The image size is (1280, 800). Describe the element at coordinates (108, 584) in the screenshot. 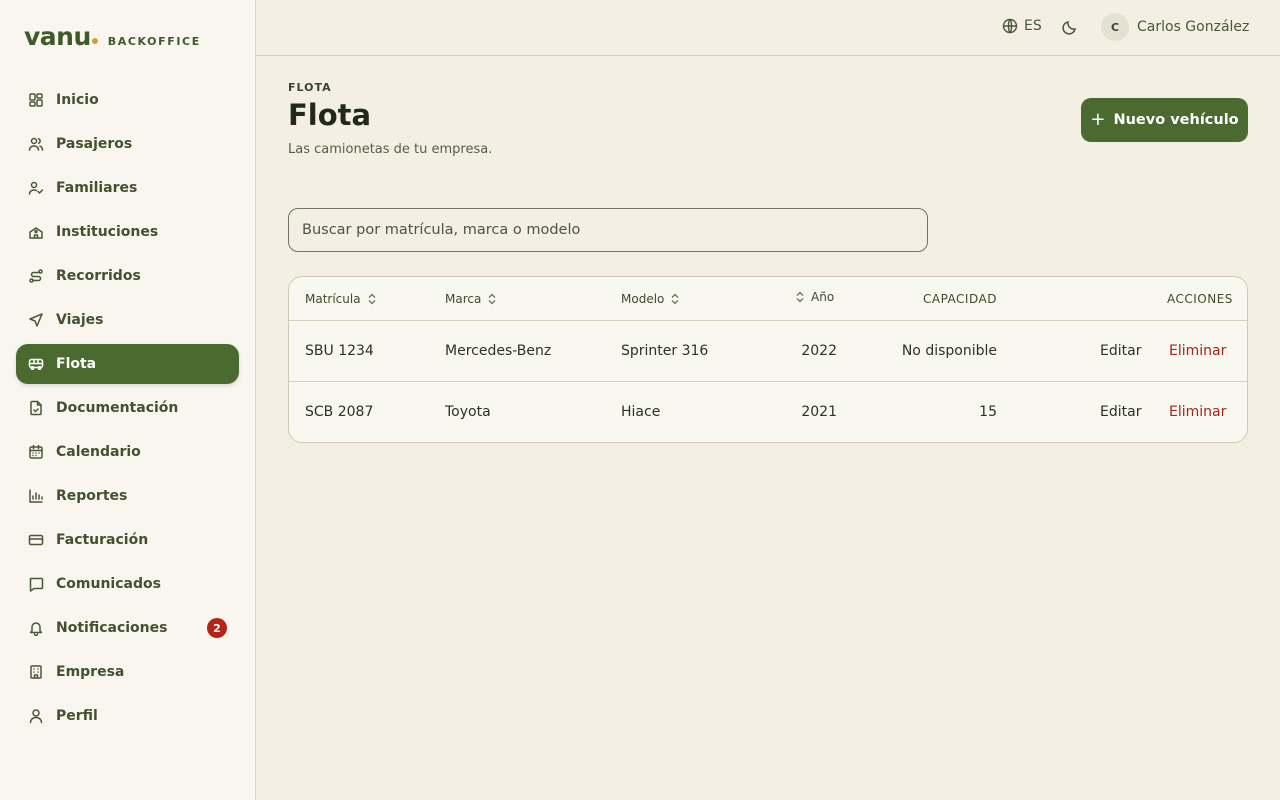

I see `sidebar-item-label: Comunicados` at that location.